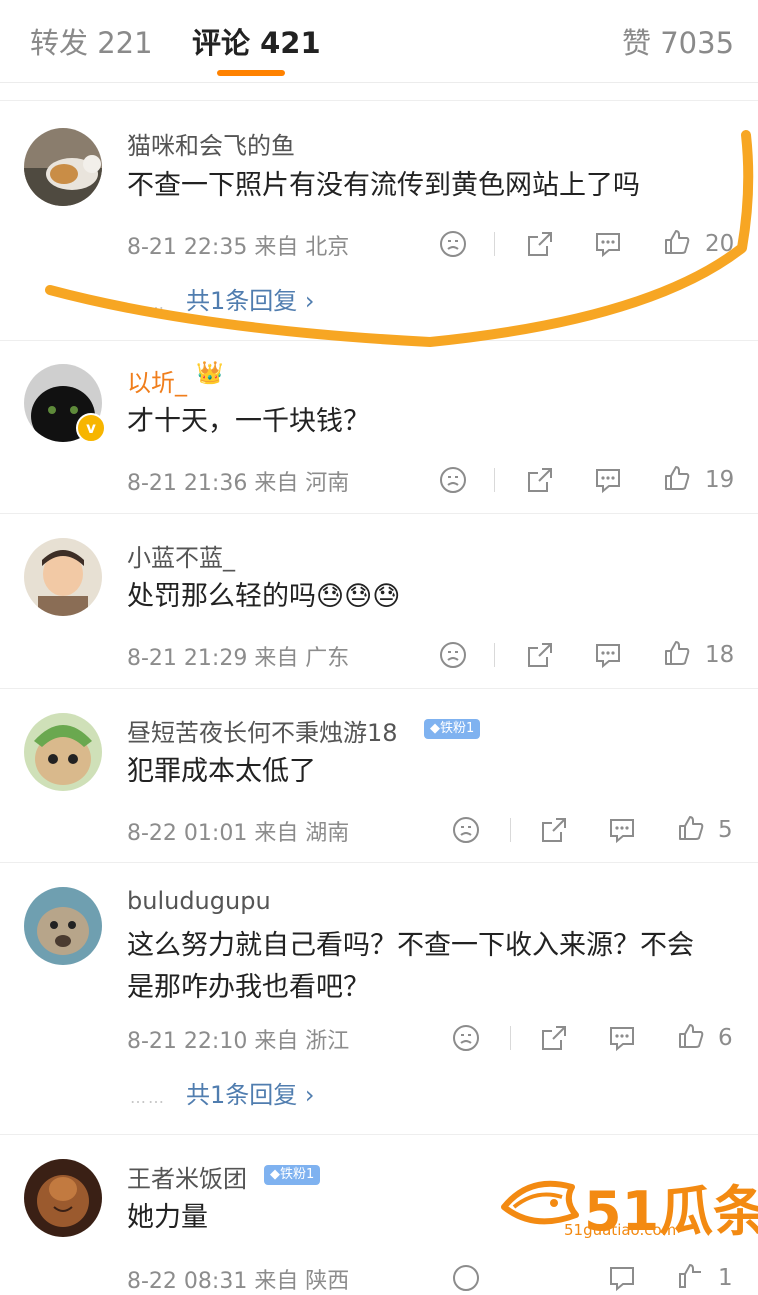  I want to click on username: 以圻_, so click(157, 380).